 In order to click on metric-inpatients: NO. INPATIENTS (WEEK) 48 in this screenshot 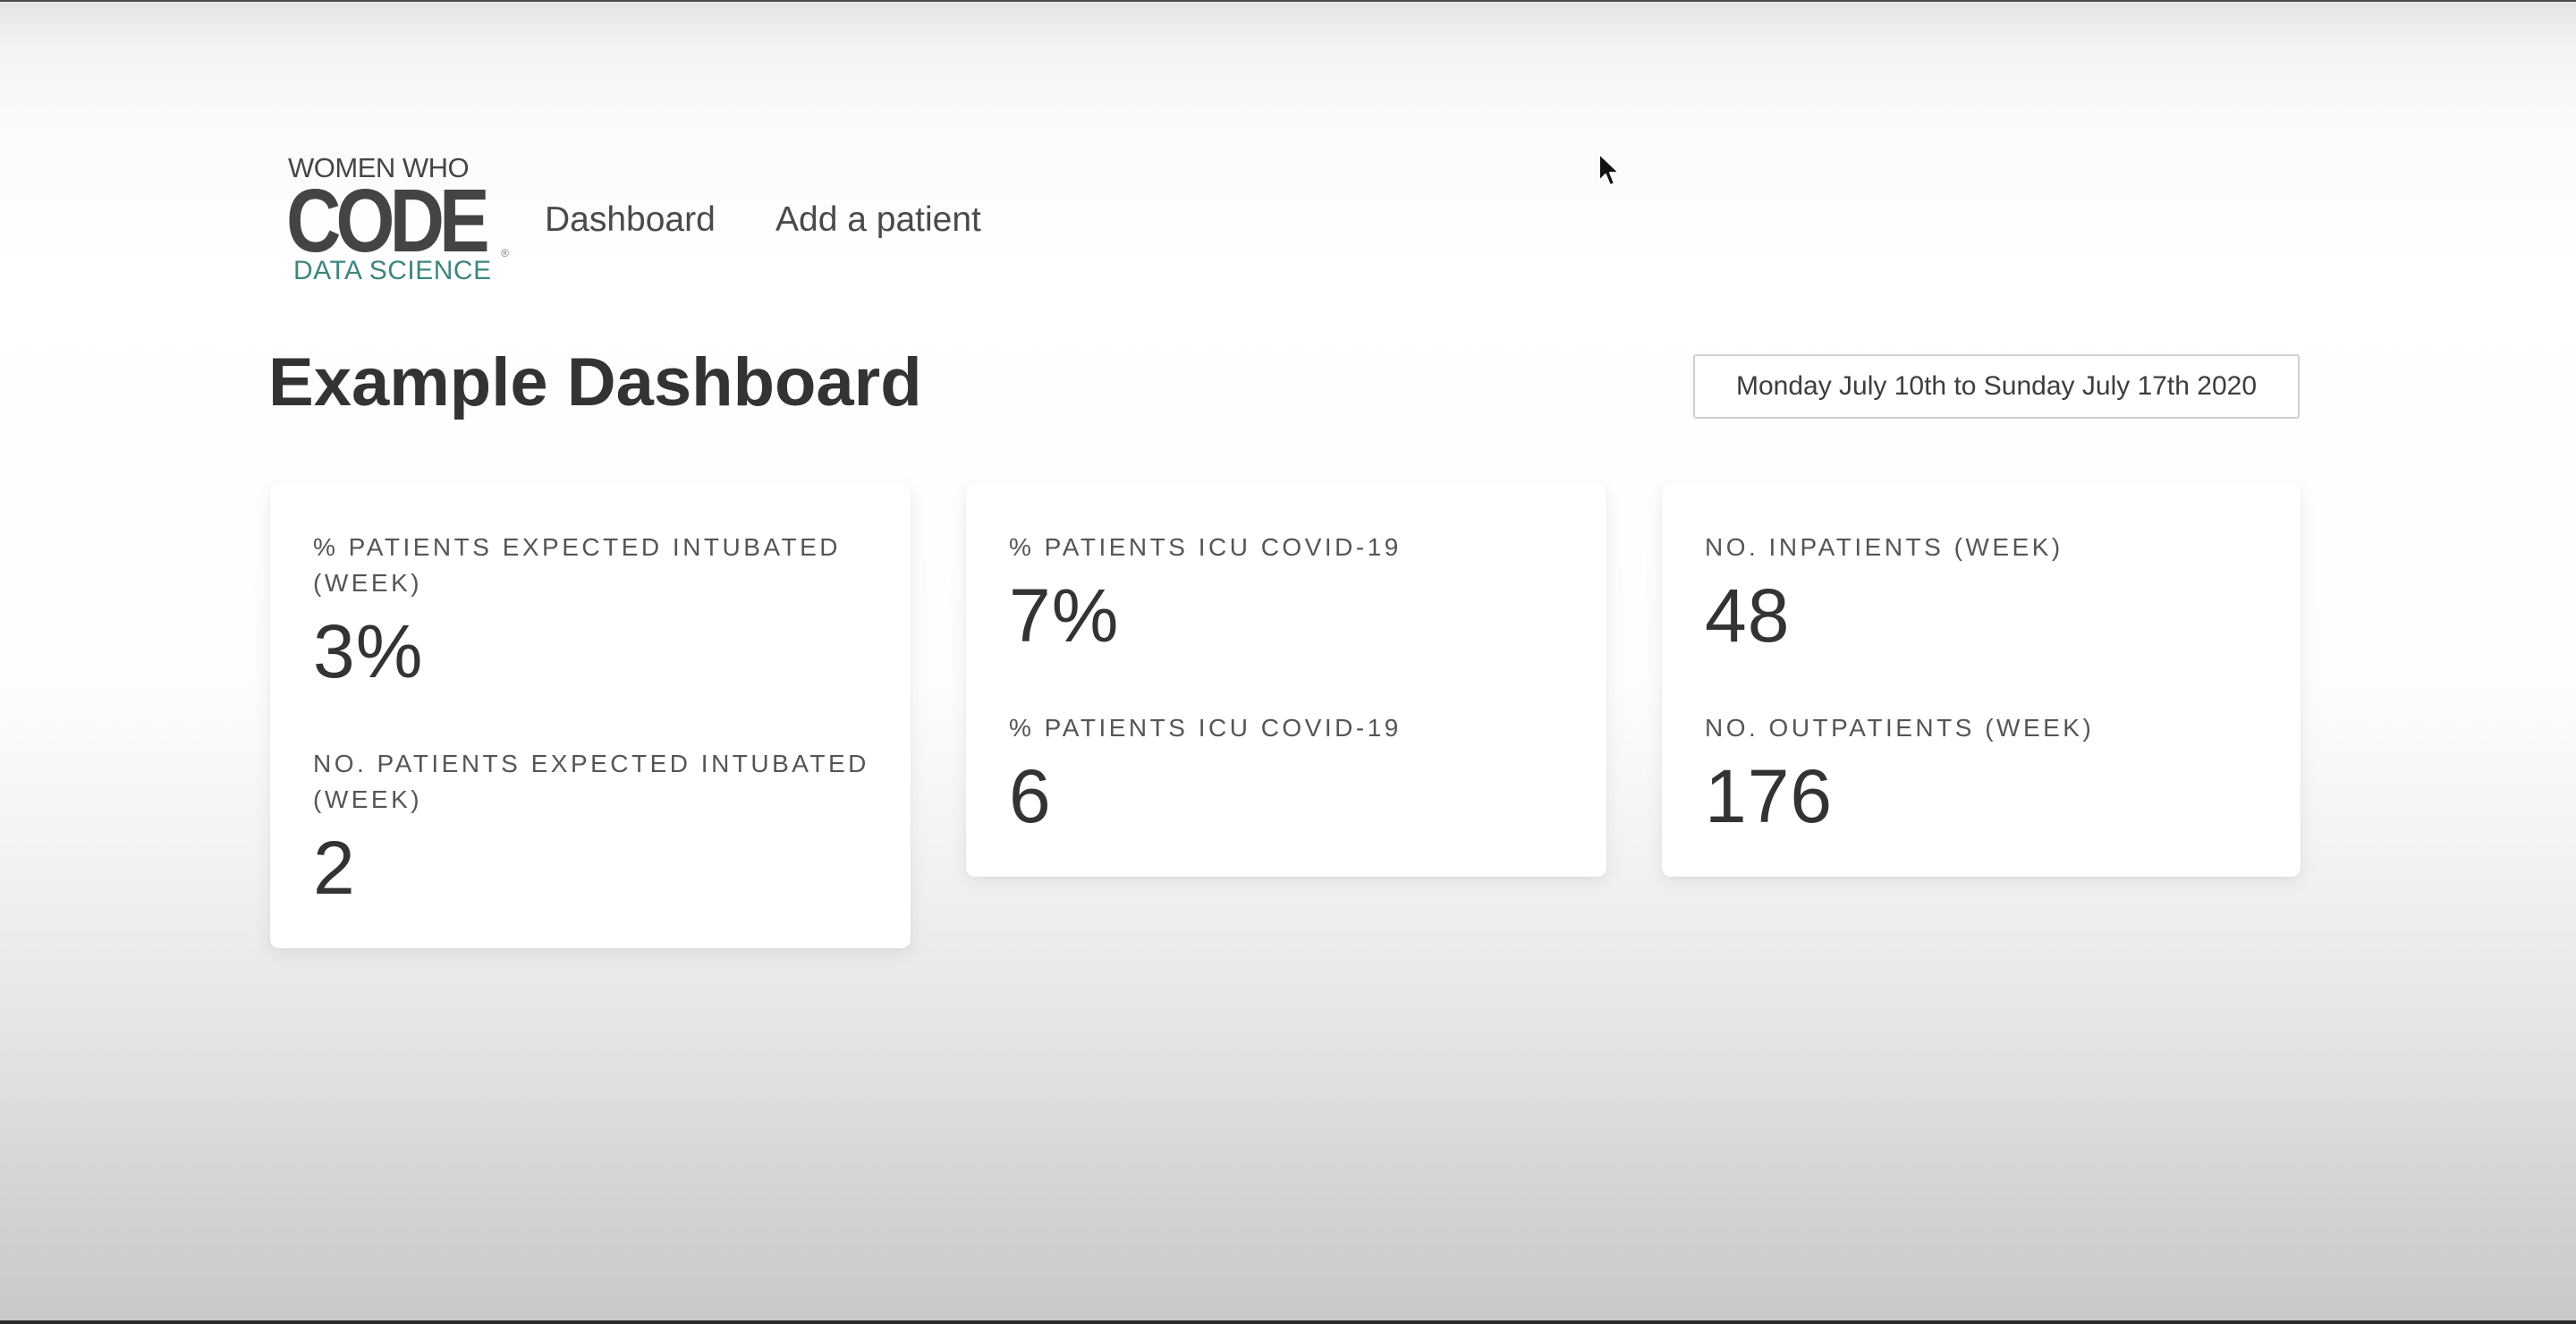, I will do `click(1991, 591)`.